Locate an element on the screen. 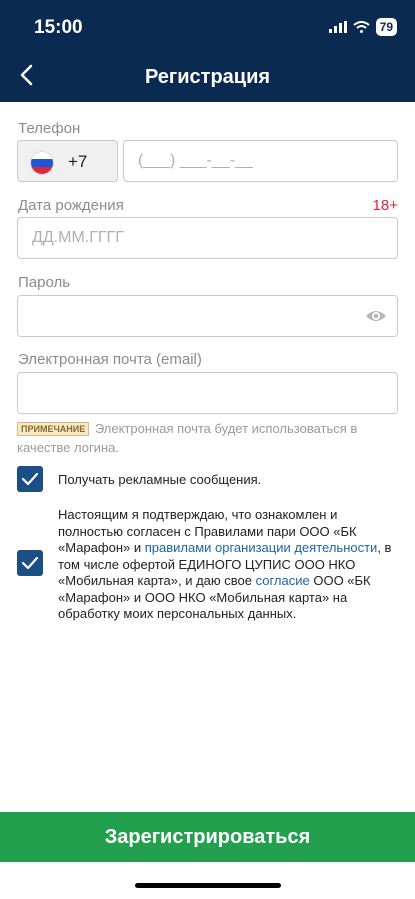 The image size is (415, 899). phone-label: Телефон is located at coordinates (49, 128).